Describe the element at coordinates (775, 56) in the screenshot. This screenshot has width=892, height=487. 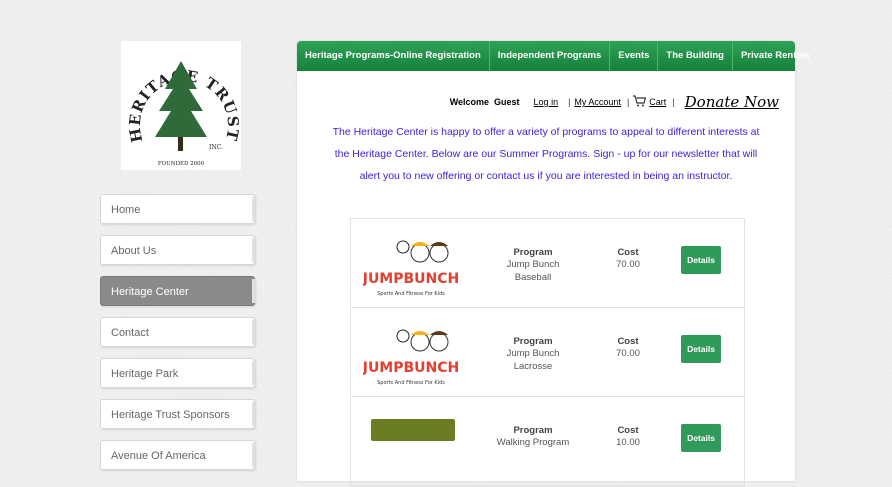
I see `tab-private-rentals: Private Rentals` at that location.